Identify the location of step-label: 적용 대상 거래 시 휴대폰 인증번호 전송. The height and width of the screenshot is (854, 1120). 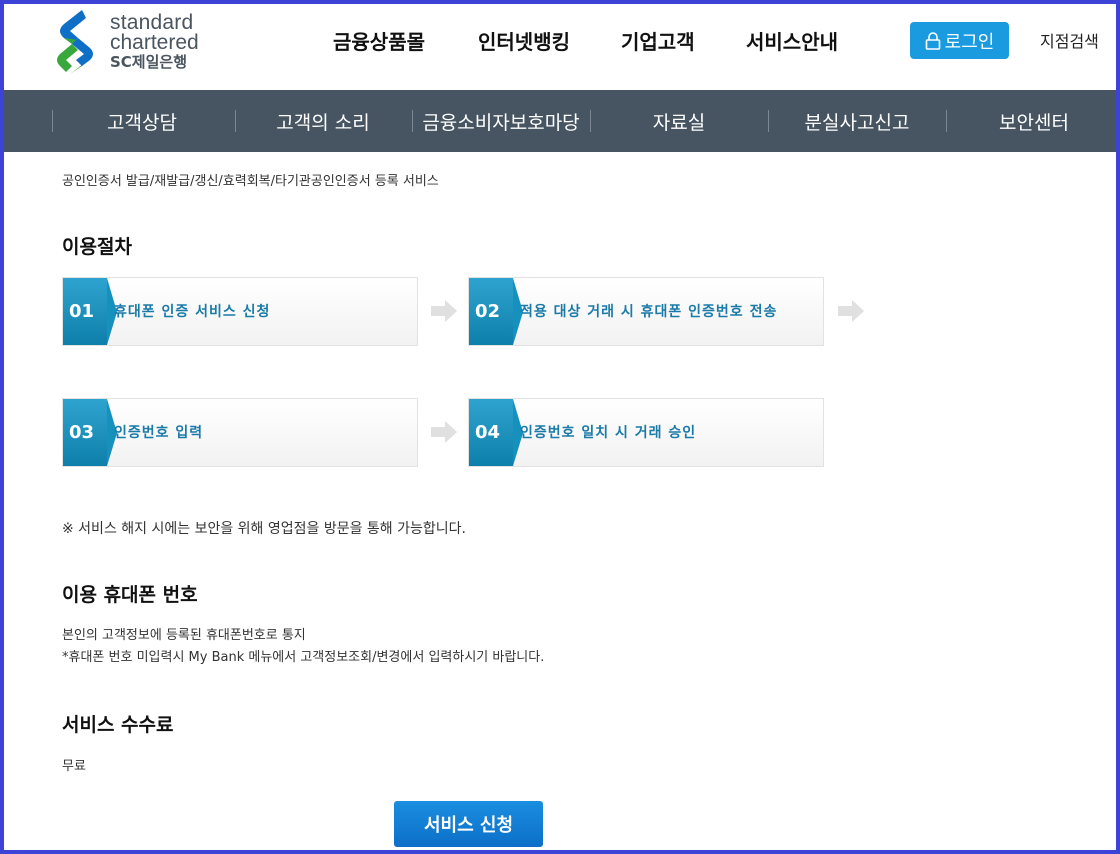
(649, 311).